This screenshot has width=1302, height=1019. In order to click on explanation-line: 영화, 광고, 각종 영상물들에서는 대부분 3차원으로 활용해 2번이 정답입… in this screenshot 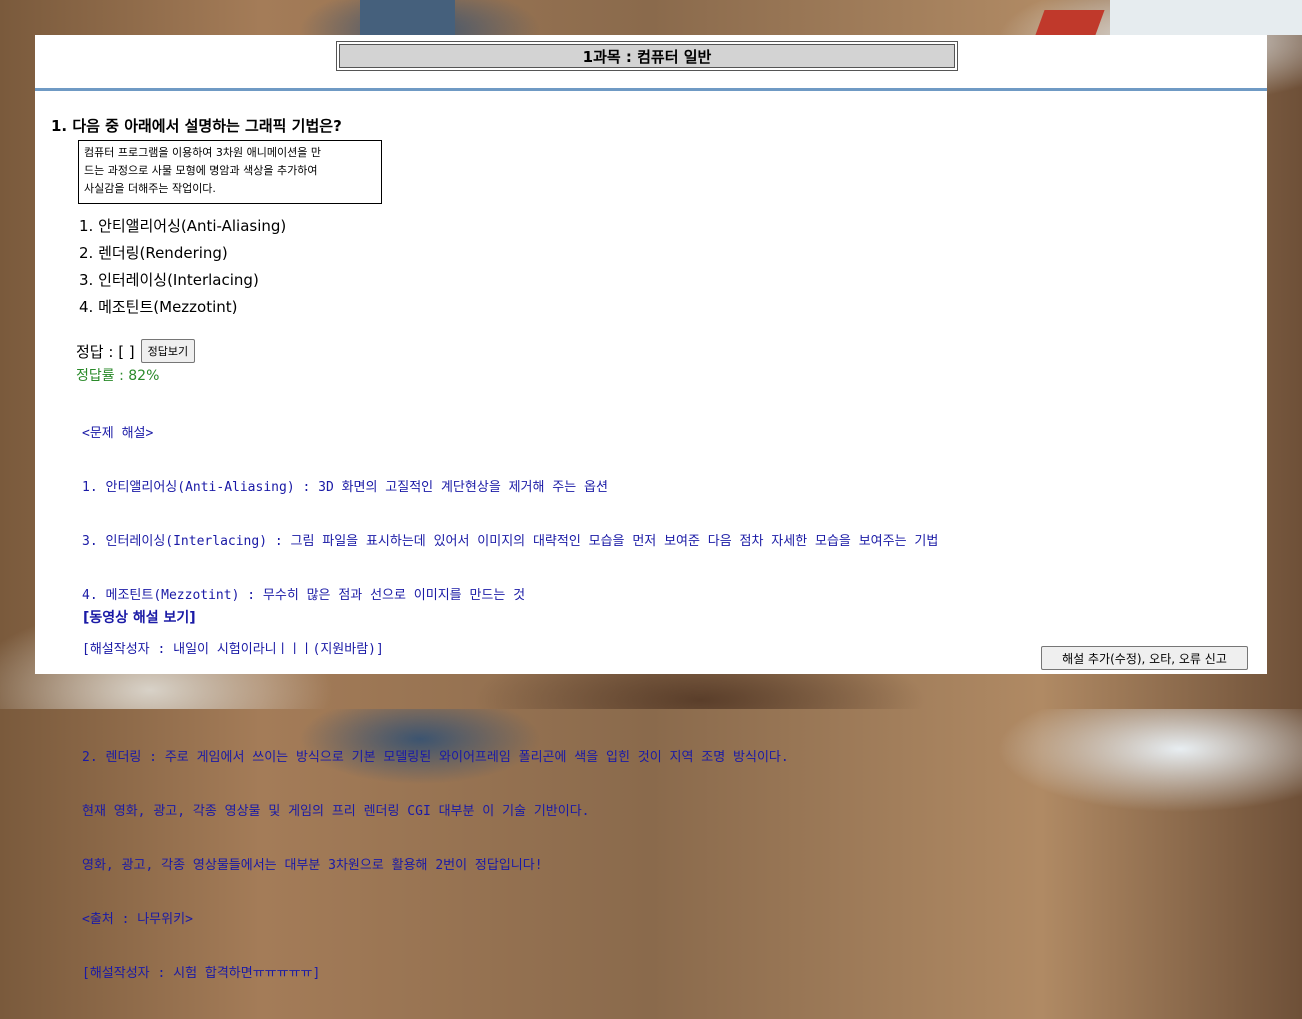, I will do `click(312, 865)`.